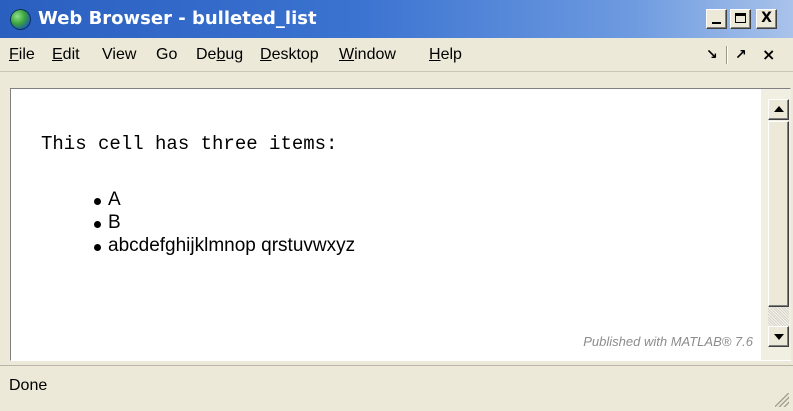 The image size is (793, 411). I want to click on list-item-text: A, so click(114, 199).